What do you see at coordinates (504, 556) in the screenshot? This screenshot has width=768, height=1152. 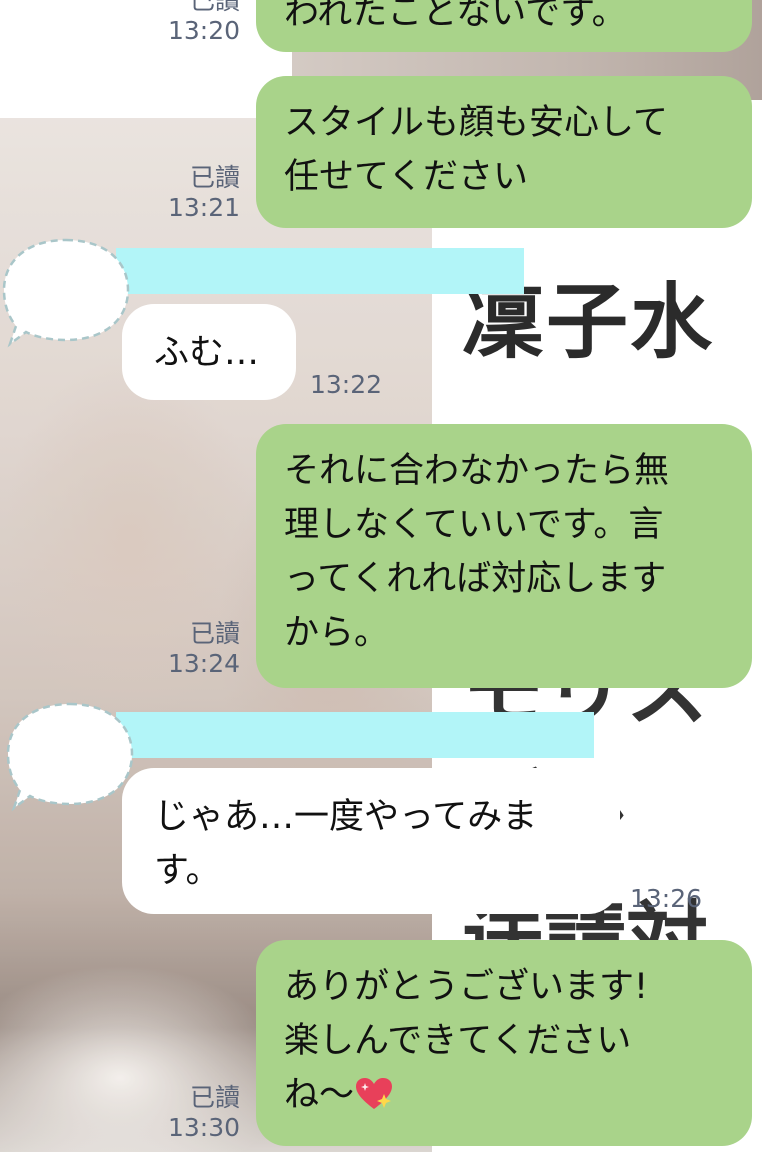 I see `message-bubble-outgoing: それに合わなかったら無 理しなくていいです。言 ってくれれば対応します から。` at bounding box center [504, 556].